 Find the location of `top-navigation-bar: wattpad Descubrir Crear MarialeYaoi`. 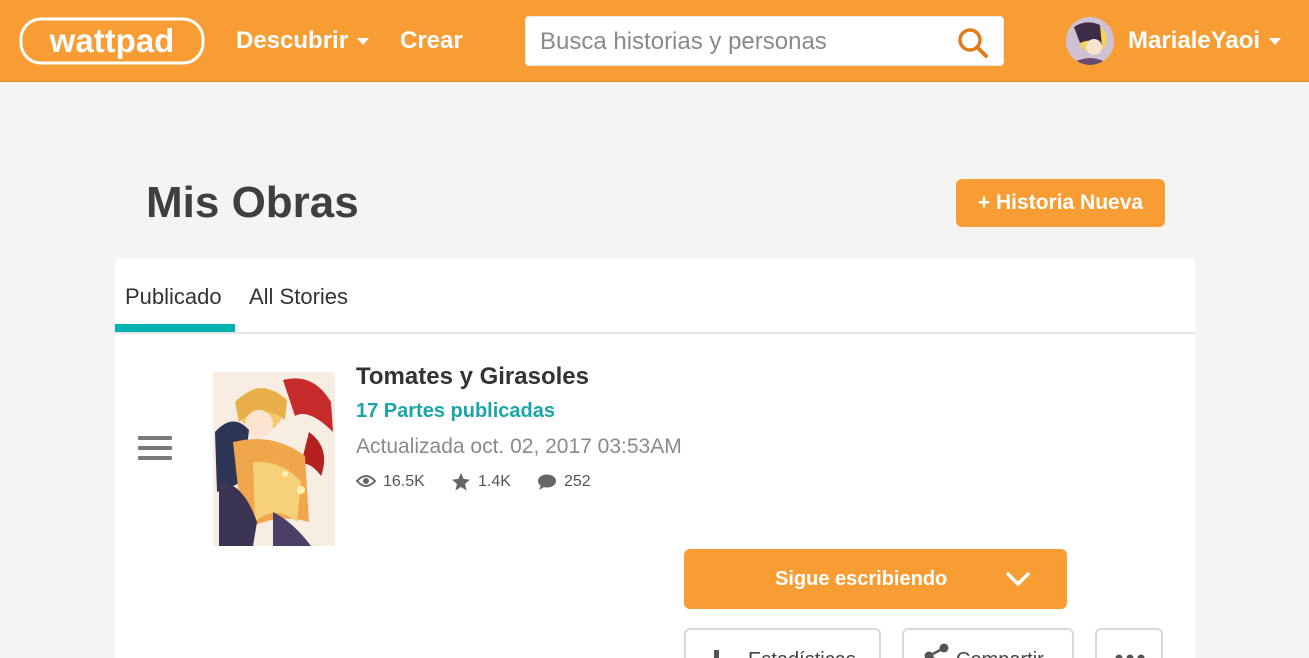

top-navigation-bar: wattpad Descubrir Crear MarialeYaoi is located at coordinates (654, 41).